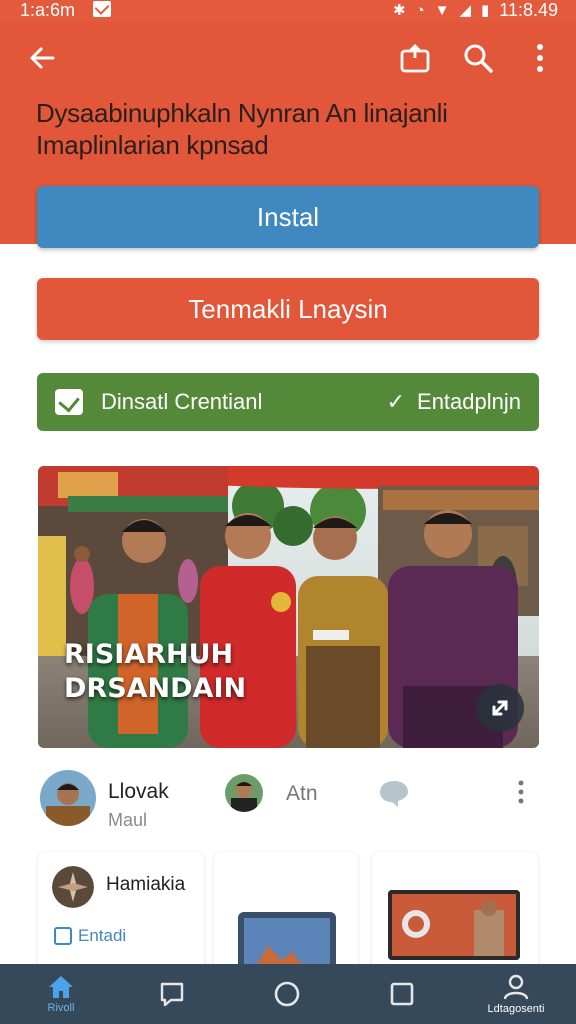 The image size is (576, 1024). I want to click on card-item: Hamiakia Entadi, so click(121, 912).